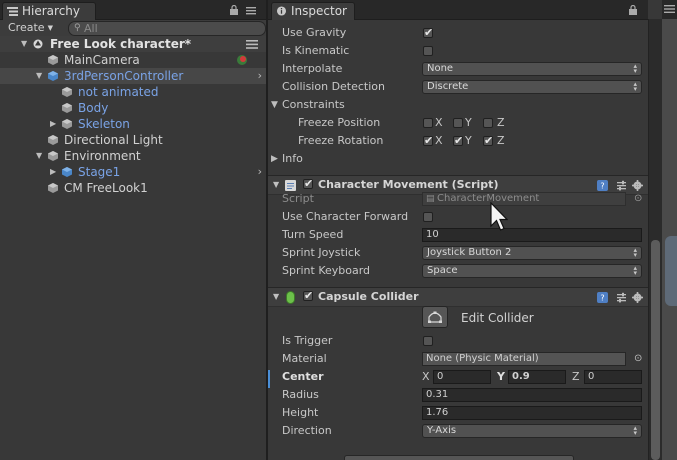 The width and height of the screenshot is (677, 460). I want to click on center-x-input: 0, so click(462, 377).